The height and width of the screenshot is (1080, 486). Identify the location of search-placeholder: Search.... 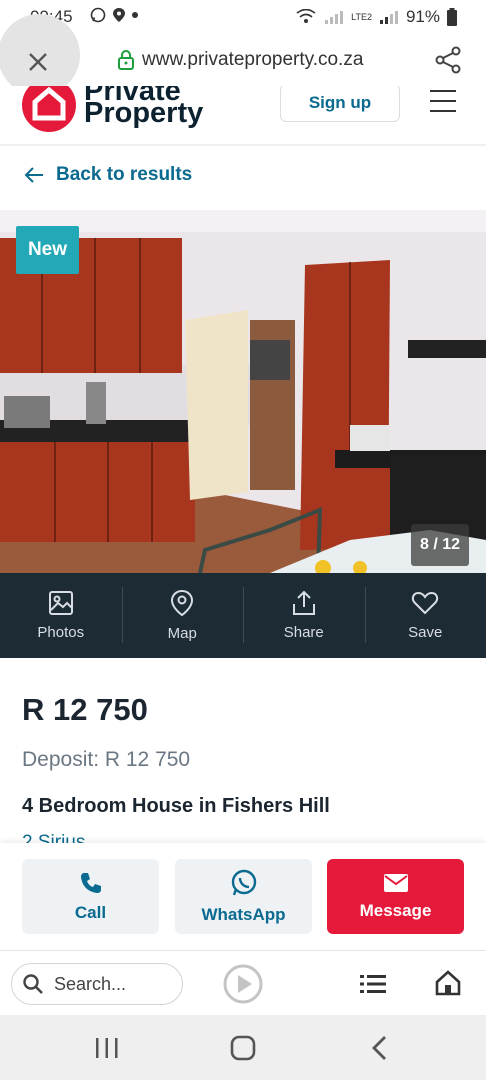
(90, 983).